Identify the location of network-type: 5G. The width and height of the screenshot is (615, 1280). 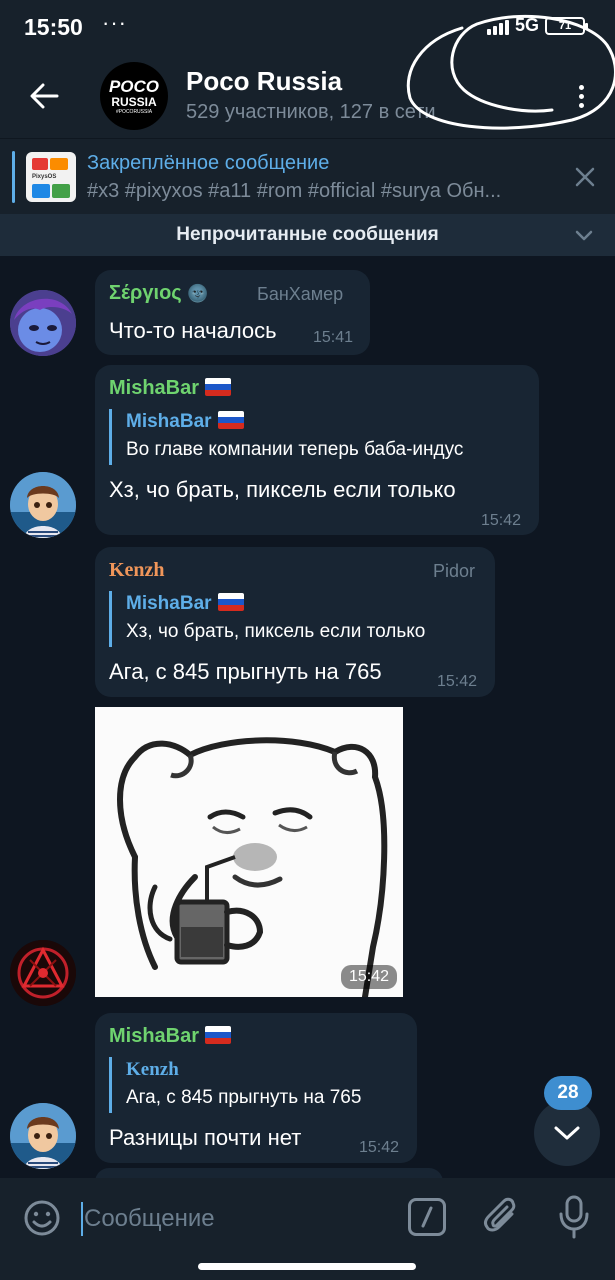
(526, 25).